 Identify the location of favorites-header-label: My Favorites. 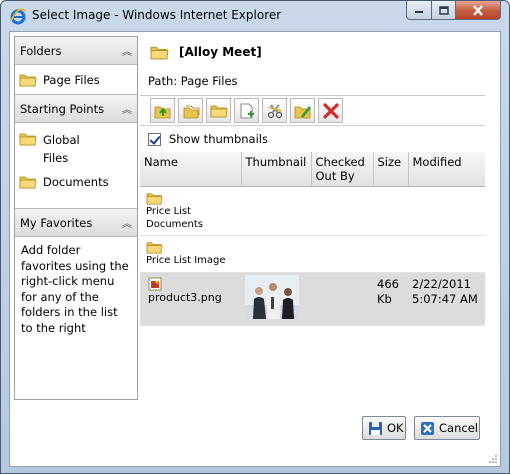
(56, 222).